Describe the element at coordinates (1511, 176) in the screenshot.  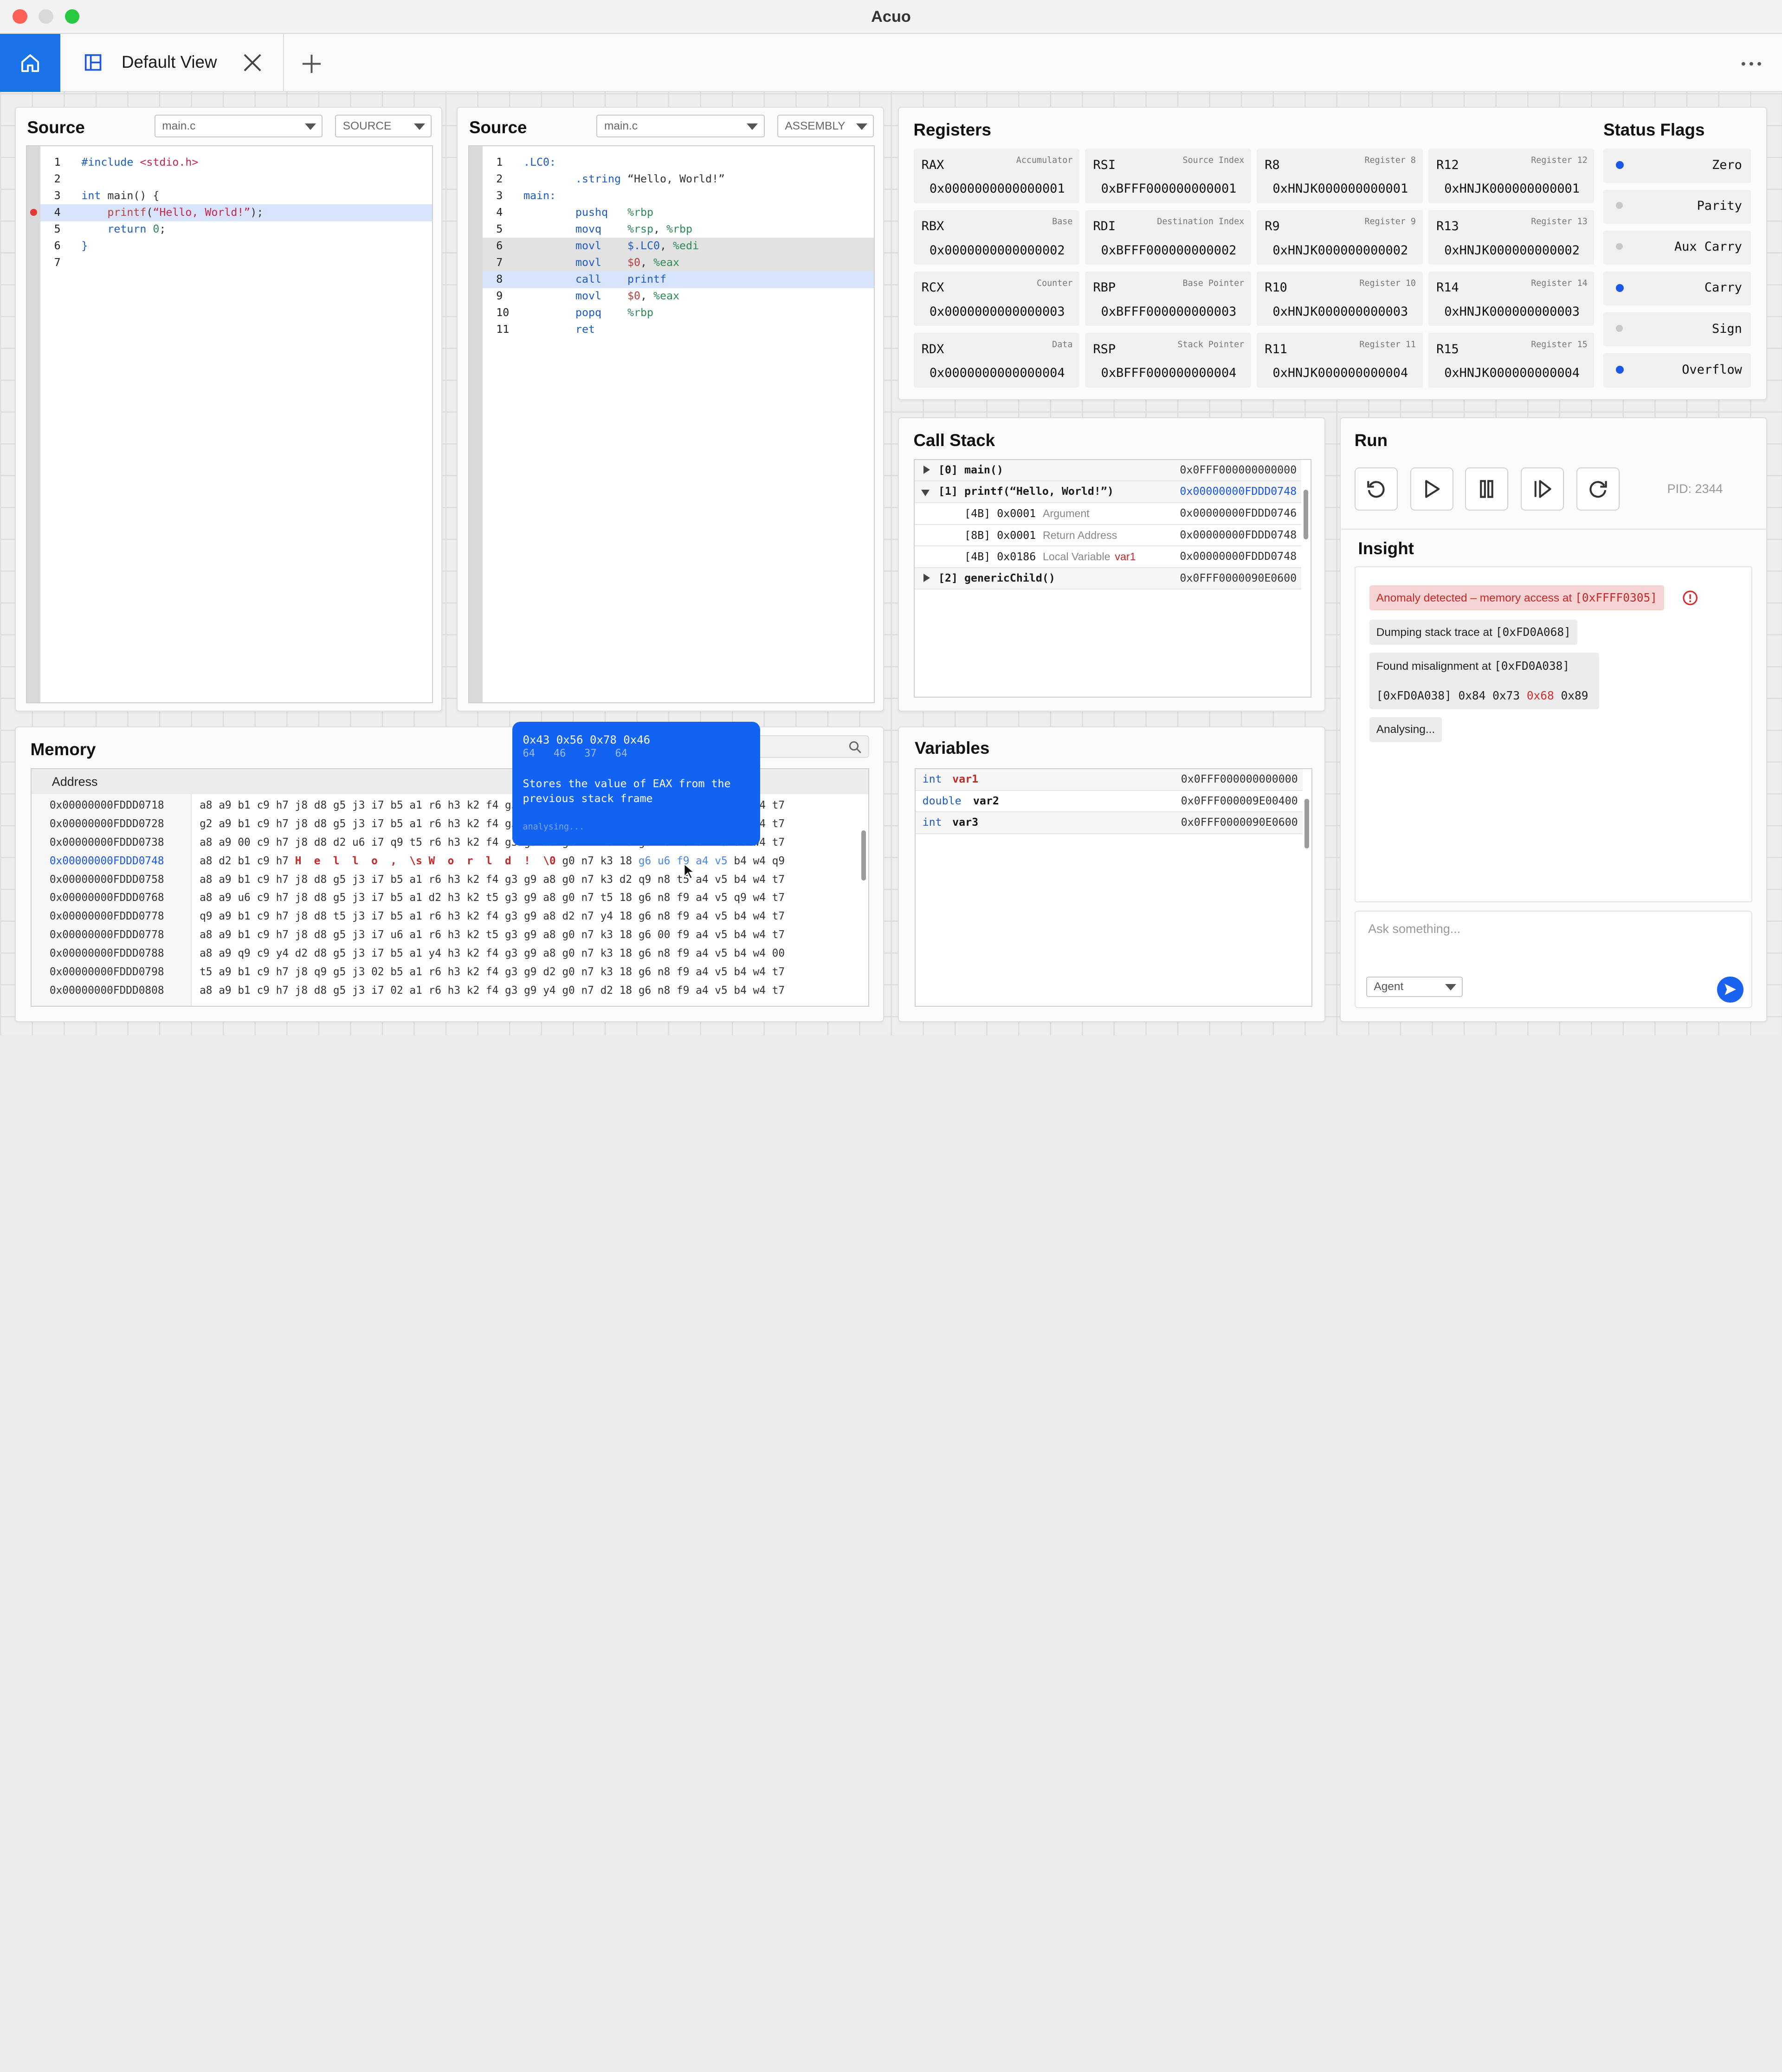
I see `register-card: R12 Register 12 0xHNJK000000000001` at that location.